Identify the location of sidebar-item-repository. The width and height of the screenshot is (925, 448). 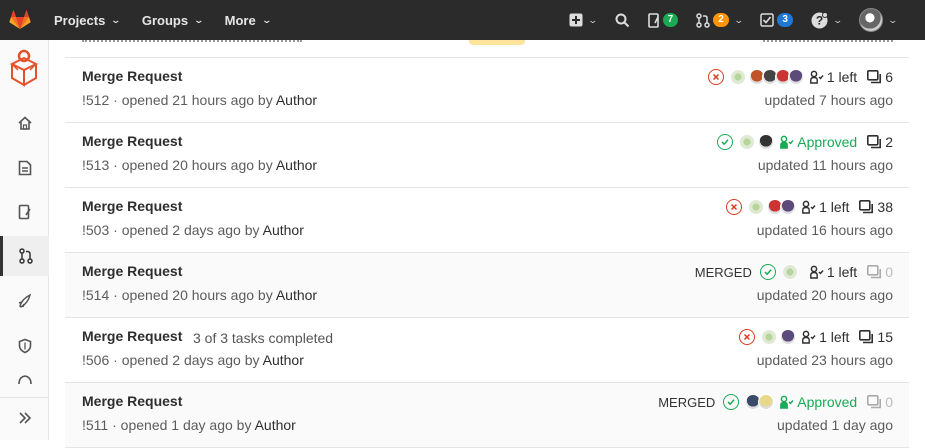
(24, 168).